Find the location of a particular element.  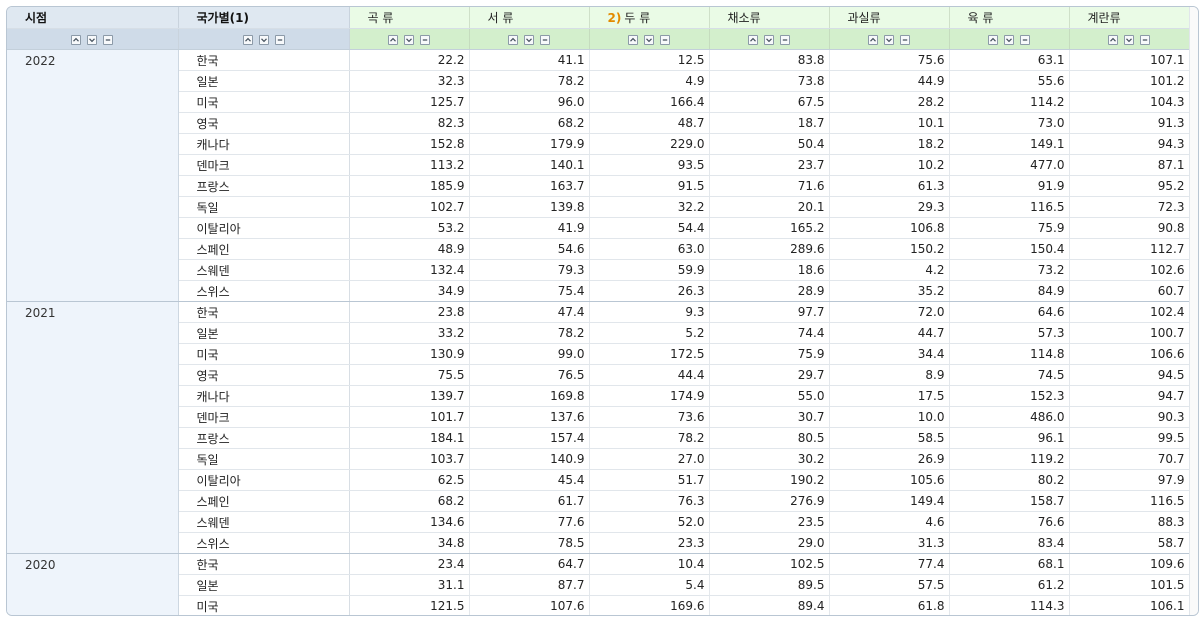

country-sort-descending-button is located at coordinates (263, 39).